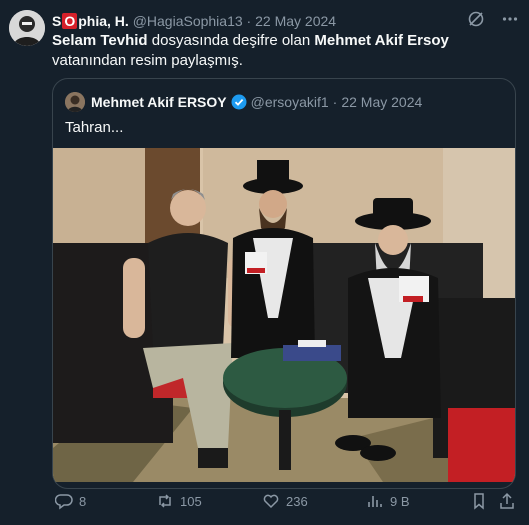  Describe the element at coordinates (381, 102) in the screenshot. I see `quoted-tweet-date: 22 May 2024` at that location.